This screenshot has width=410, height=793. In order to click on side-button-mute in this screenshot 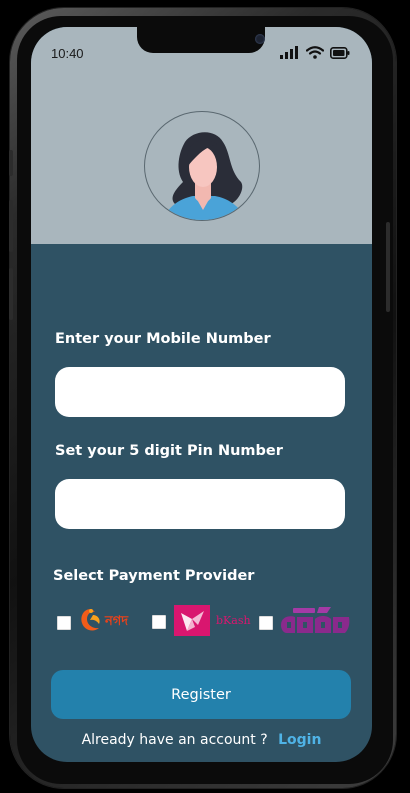, I will do `click(11, 163)`.